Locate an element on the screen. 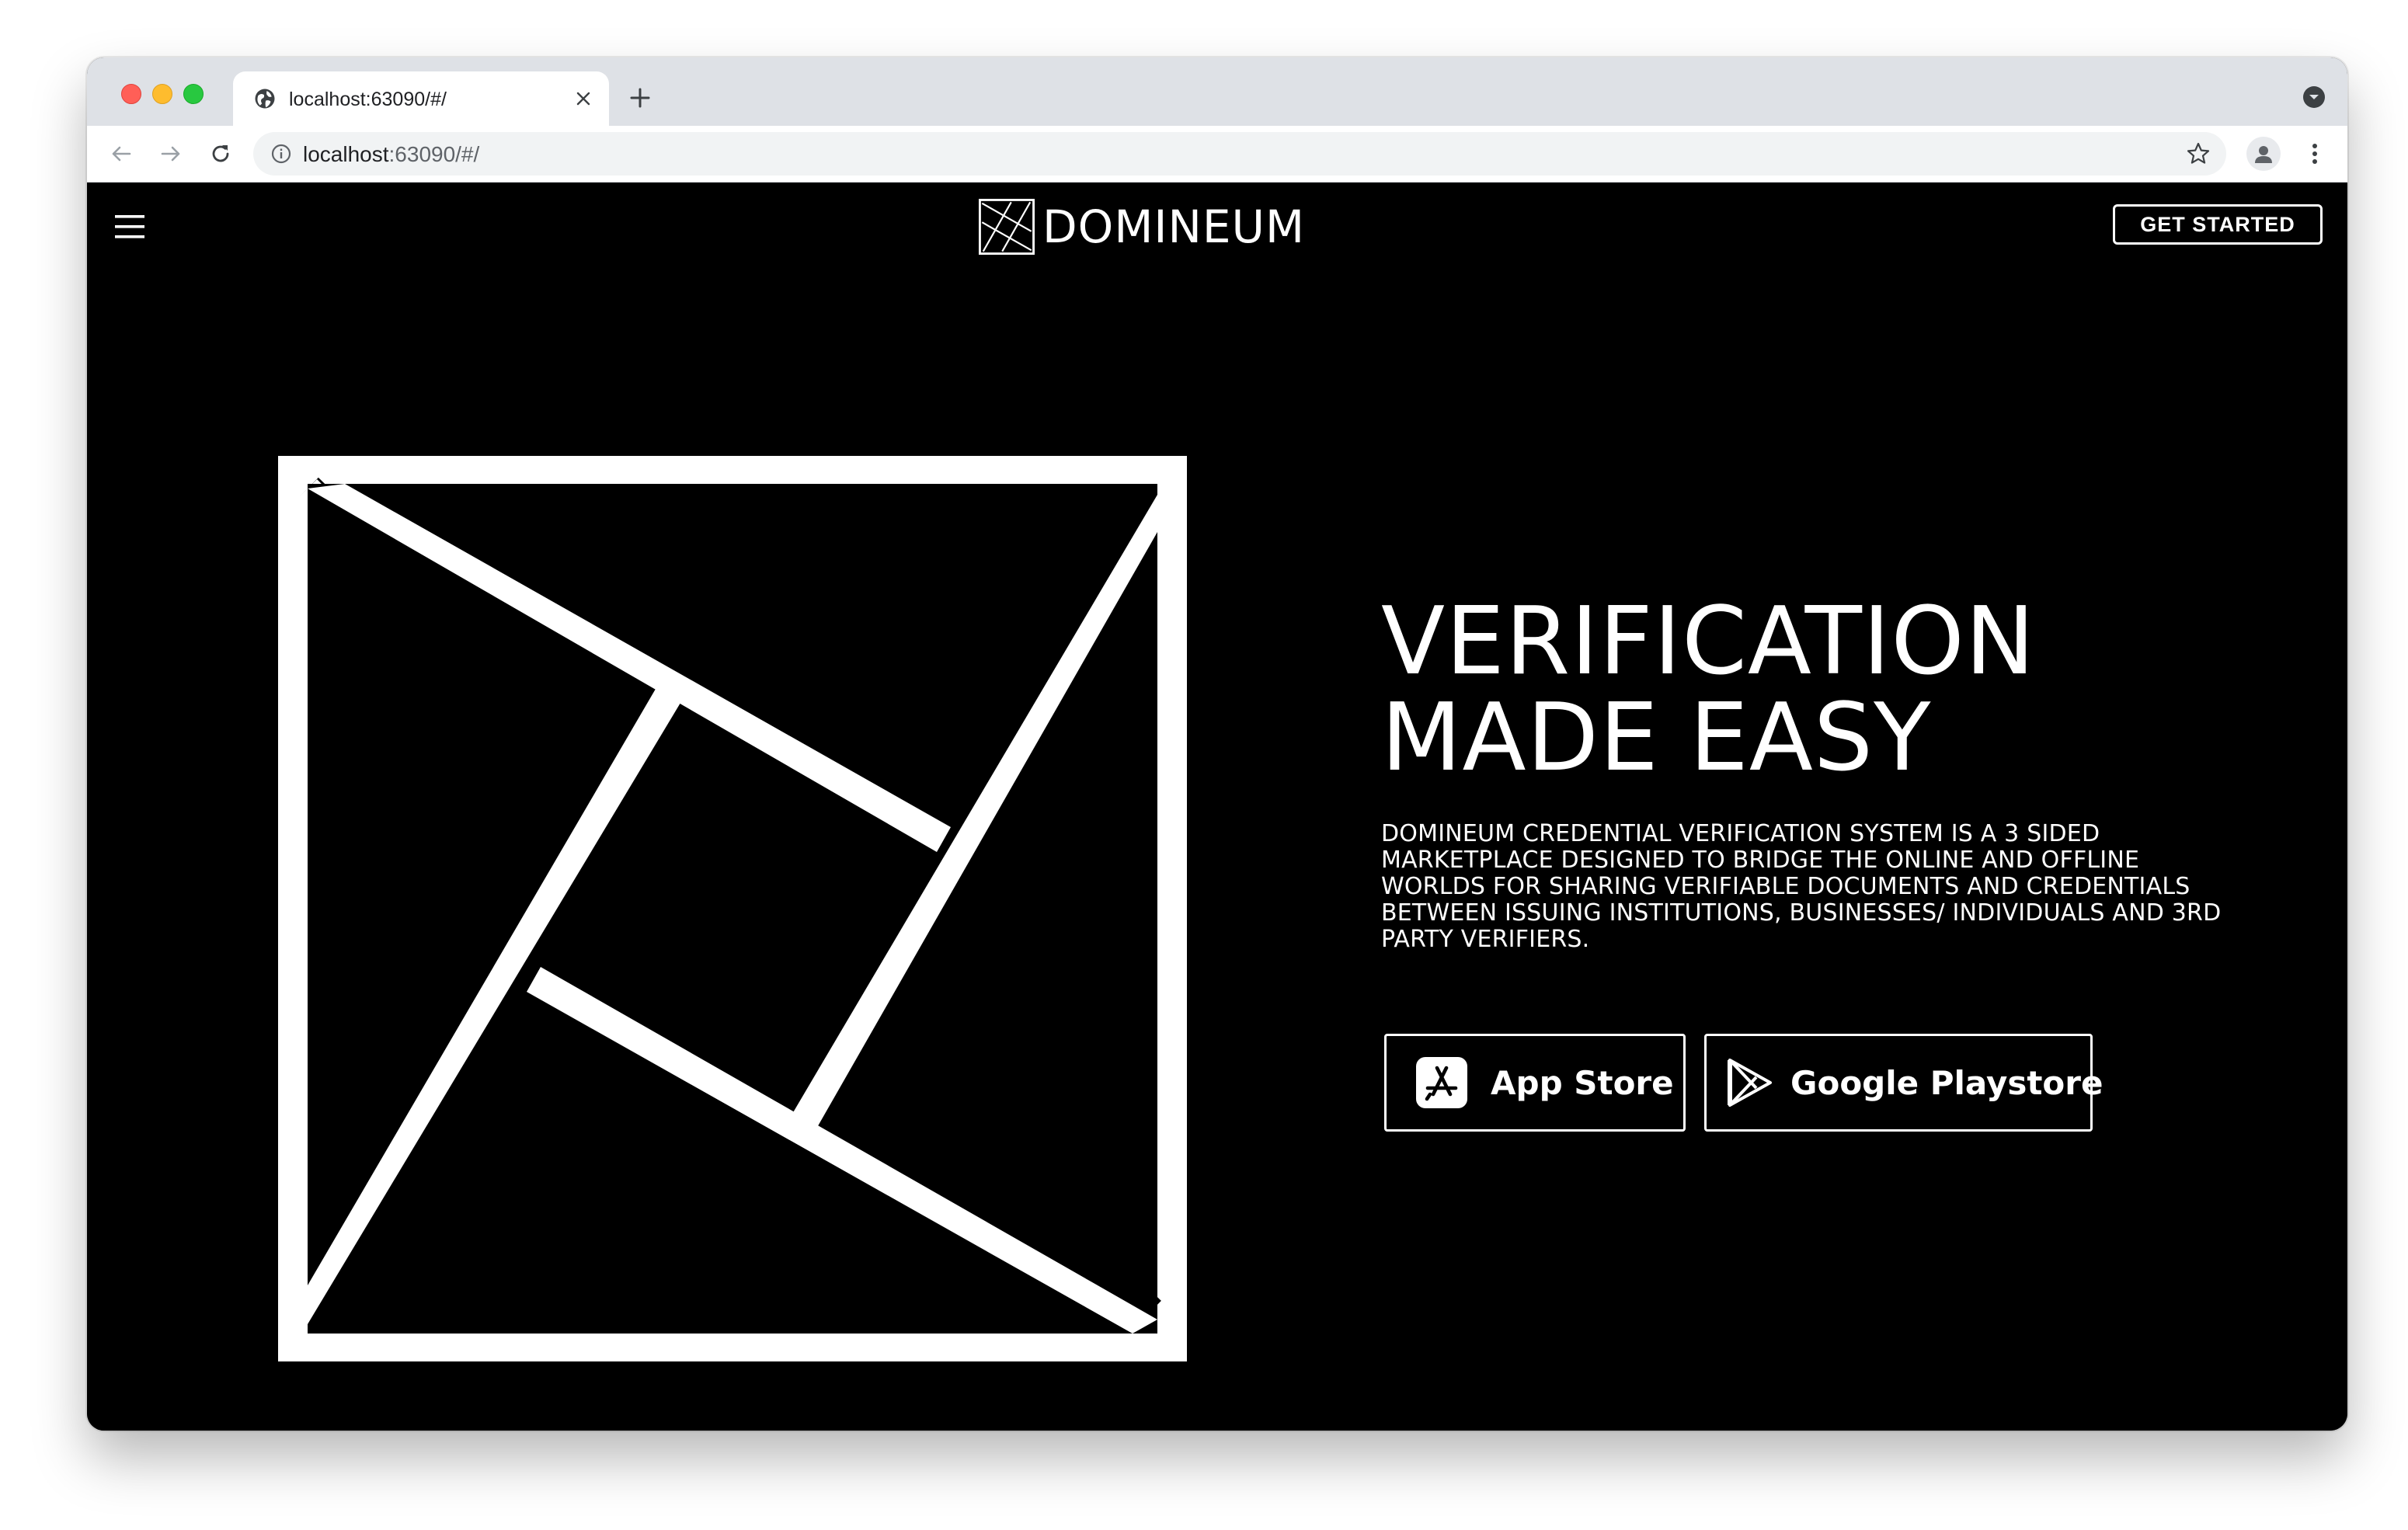  url-text: localhost:63090/#/ is located at coordinates (391, 154).